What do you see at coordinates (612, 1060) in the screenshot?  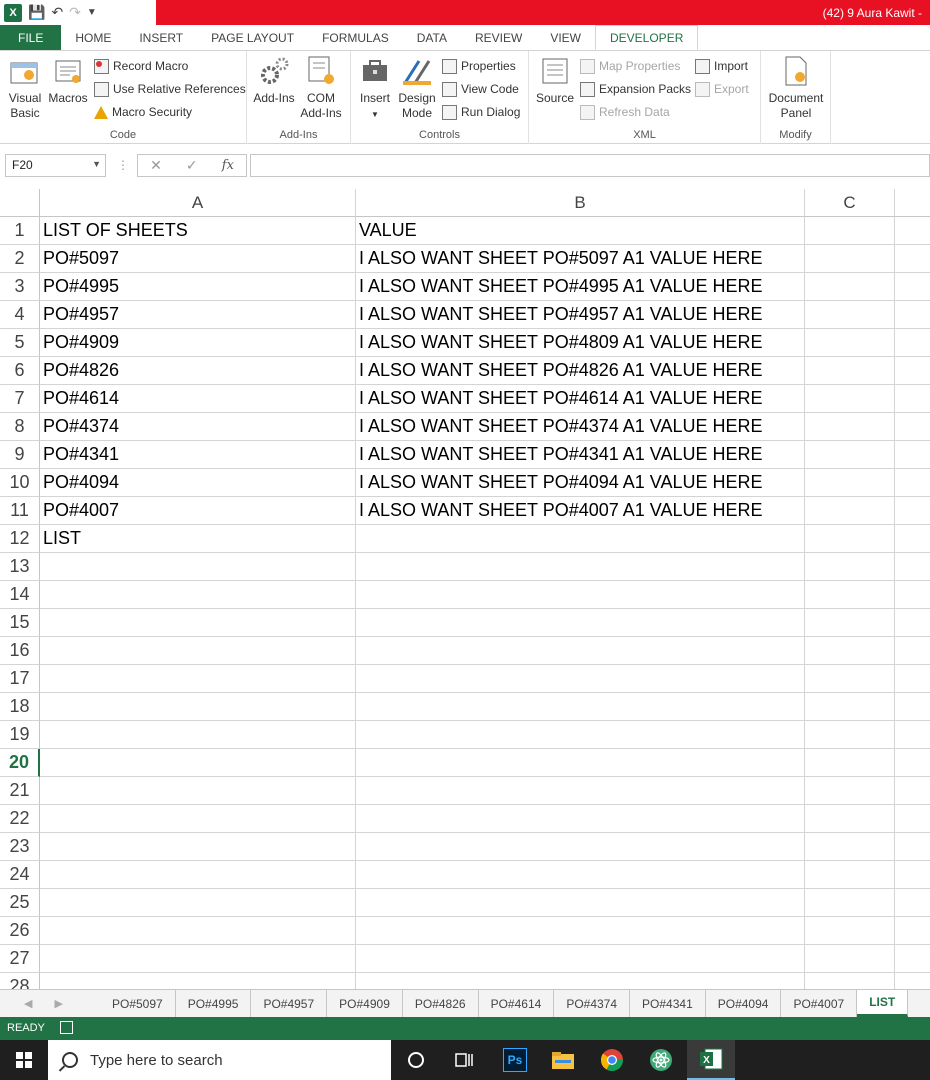 I see `chrome-icon` at bounding box center [612, 1060].